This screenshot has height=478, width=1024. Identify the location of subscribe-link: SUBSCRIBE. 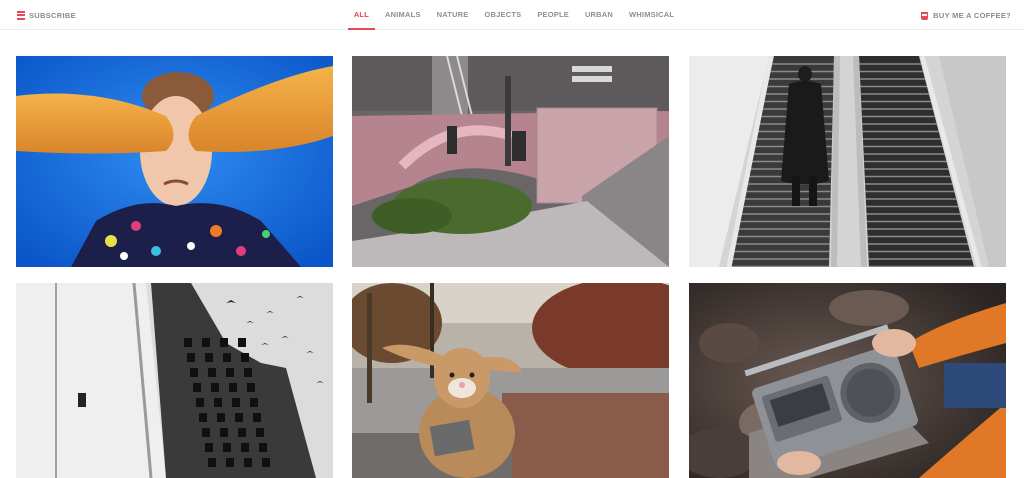
(46, 15).